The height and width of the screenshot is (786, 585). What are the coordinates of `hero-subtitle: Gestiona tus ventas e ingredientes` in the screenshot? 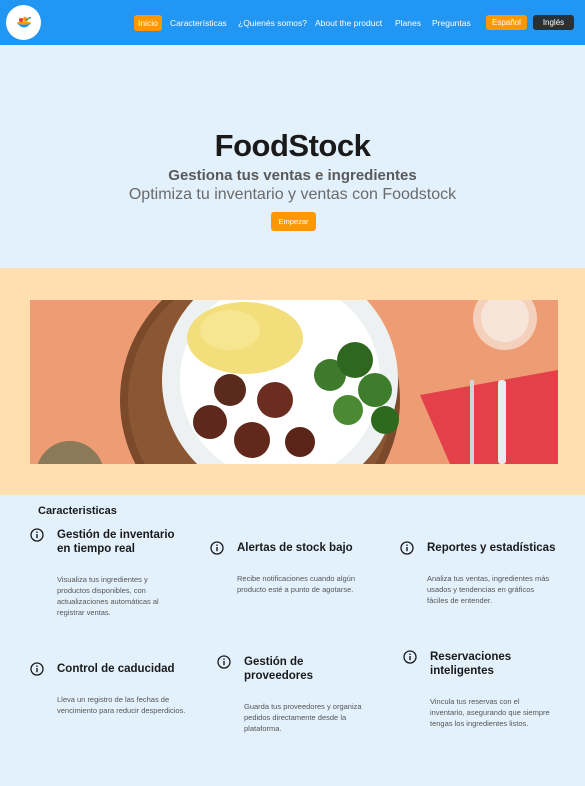 It's located at (292, 175).